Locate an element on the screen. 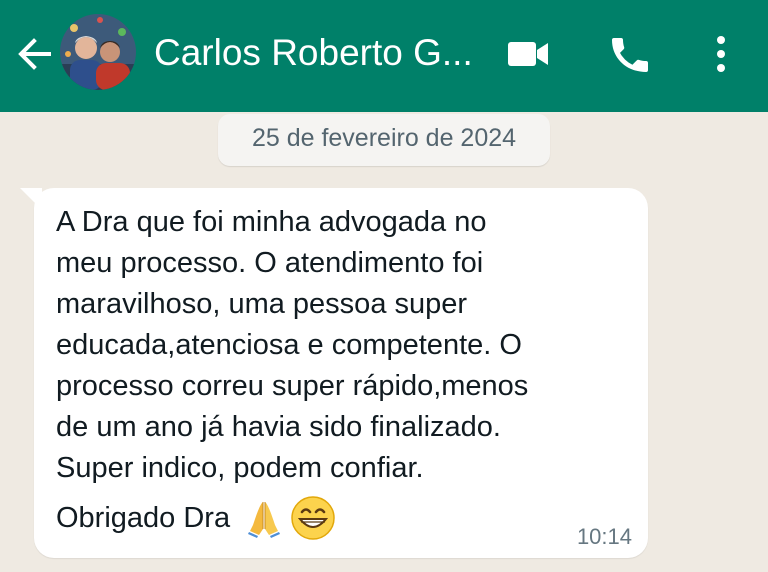  voice-call-button is located at coordinates (630, 54).